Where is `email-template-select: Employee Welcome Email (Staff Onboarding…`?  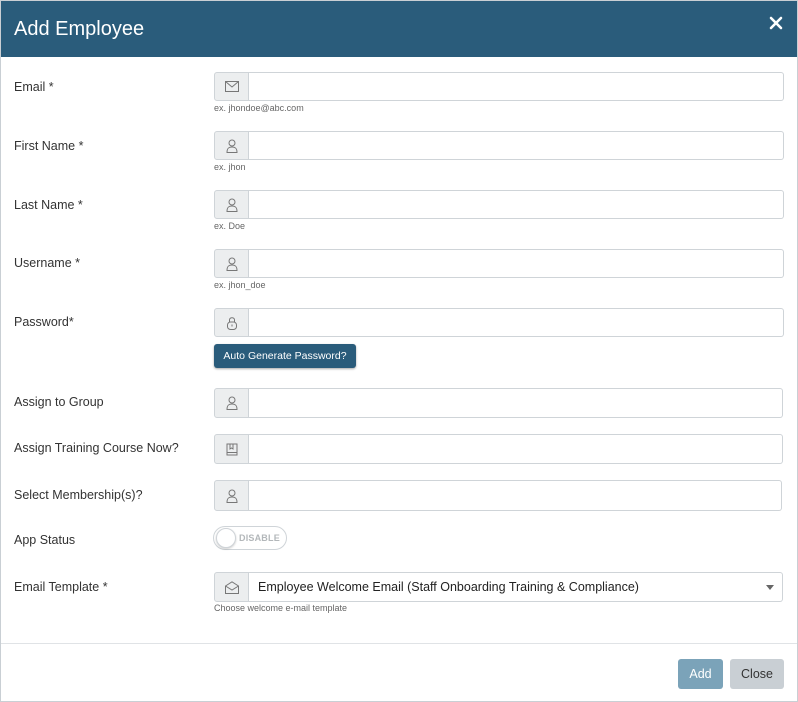 email-template-select: Employee Welcome Email (Staff Onboarding… is located at coordinates (516, 587).